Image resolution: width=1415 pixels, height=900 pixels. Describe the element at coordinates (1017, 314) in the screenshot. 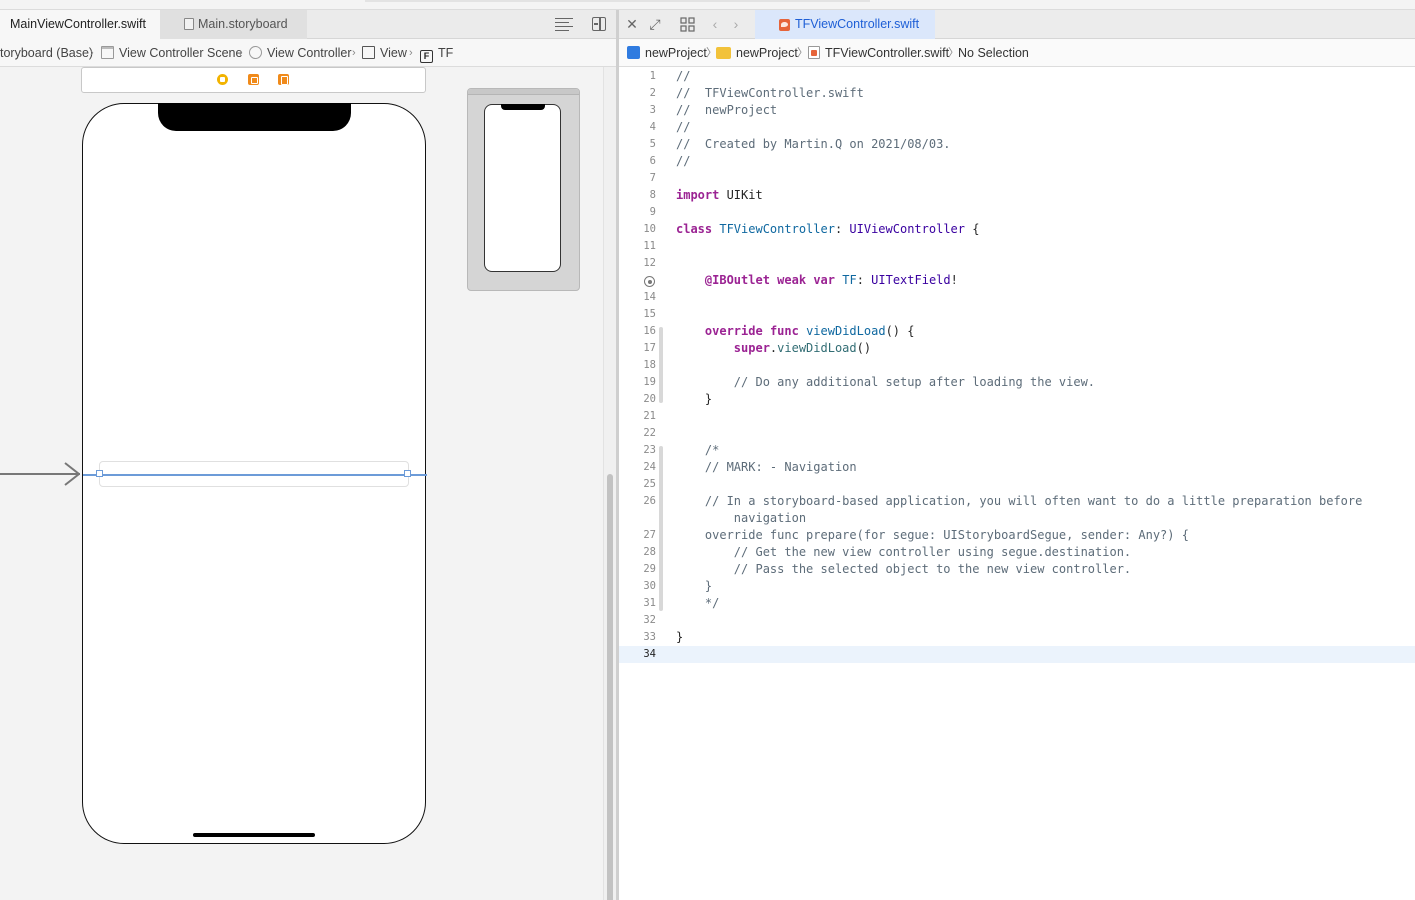

I see `code-line: 15` at that location.